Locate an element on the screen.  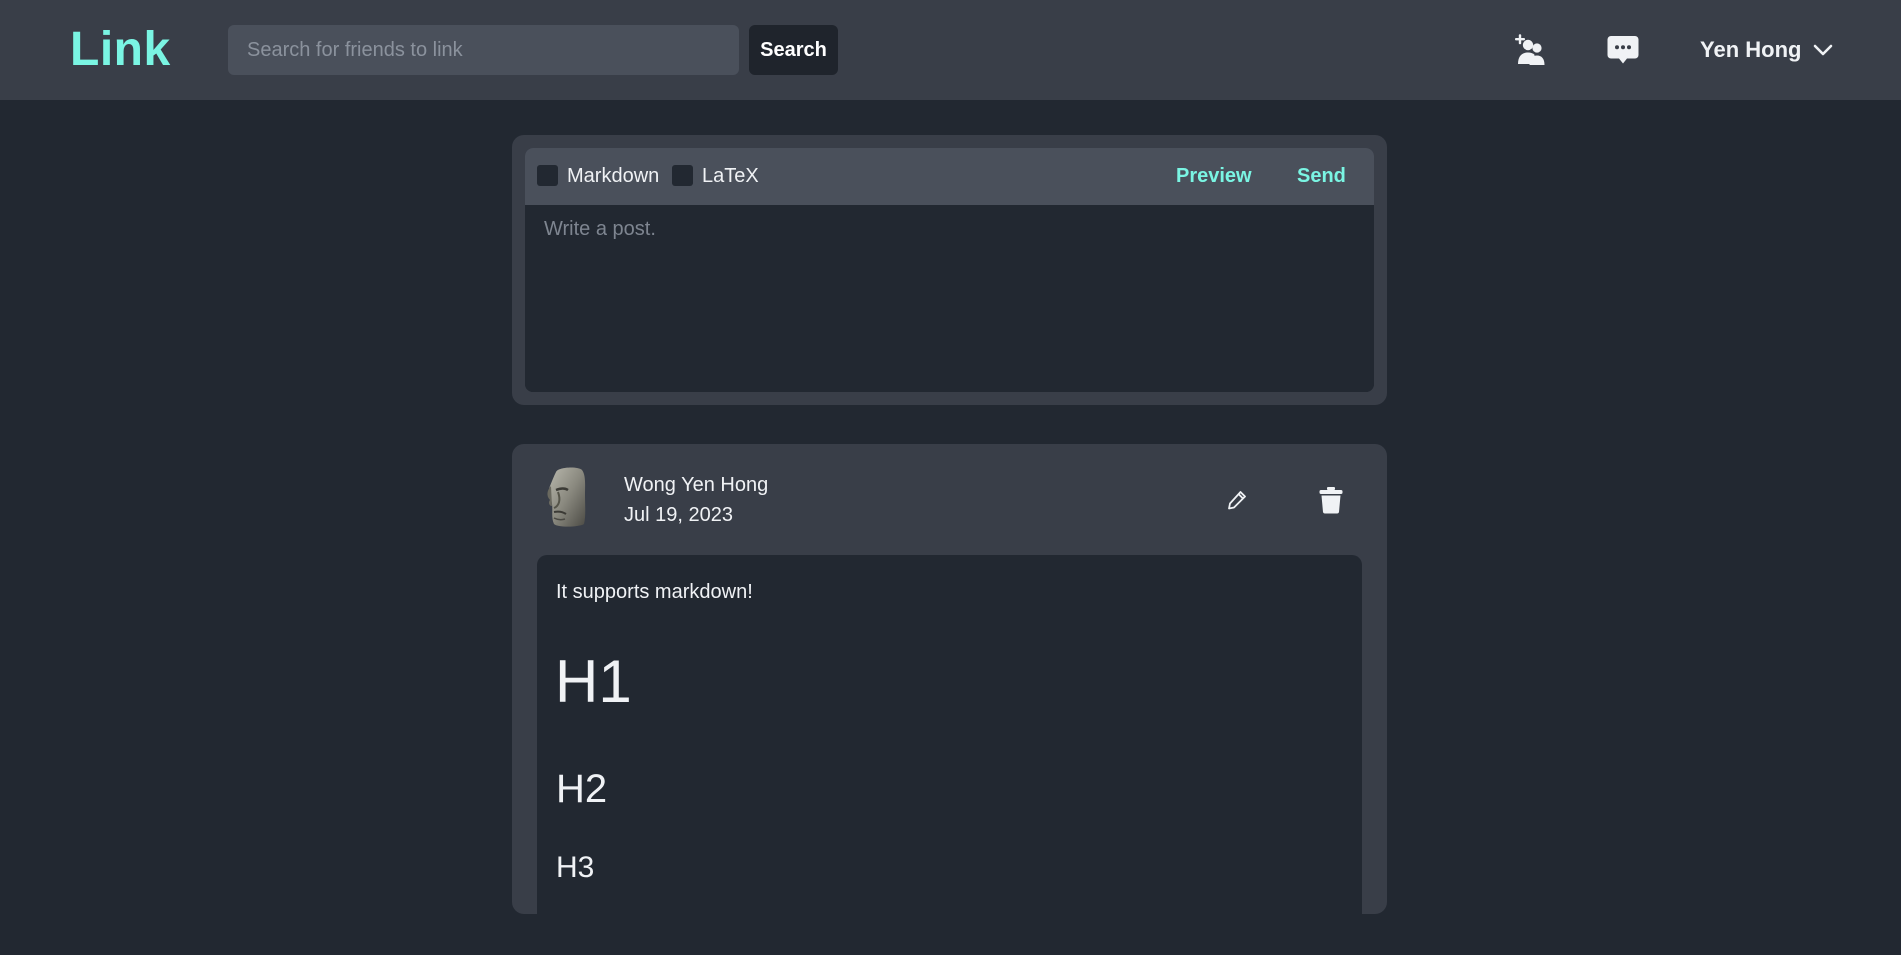
markdown-heading-3: H3 is located at coordinates (575, 867).